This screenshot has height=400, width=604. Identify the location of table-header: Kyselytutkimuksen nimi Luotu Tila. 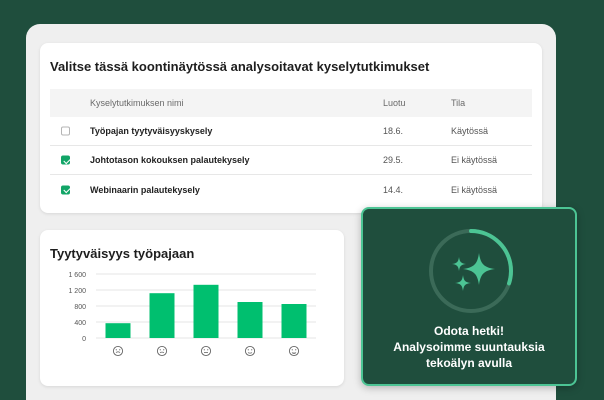
(291, 103).